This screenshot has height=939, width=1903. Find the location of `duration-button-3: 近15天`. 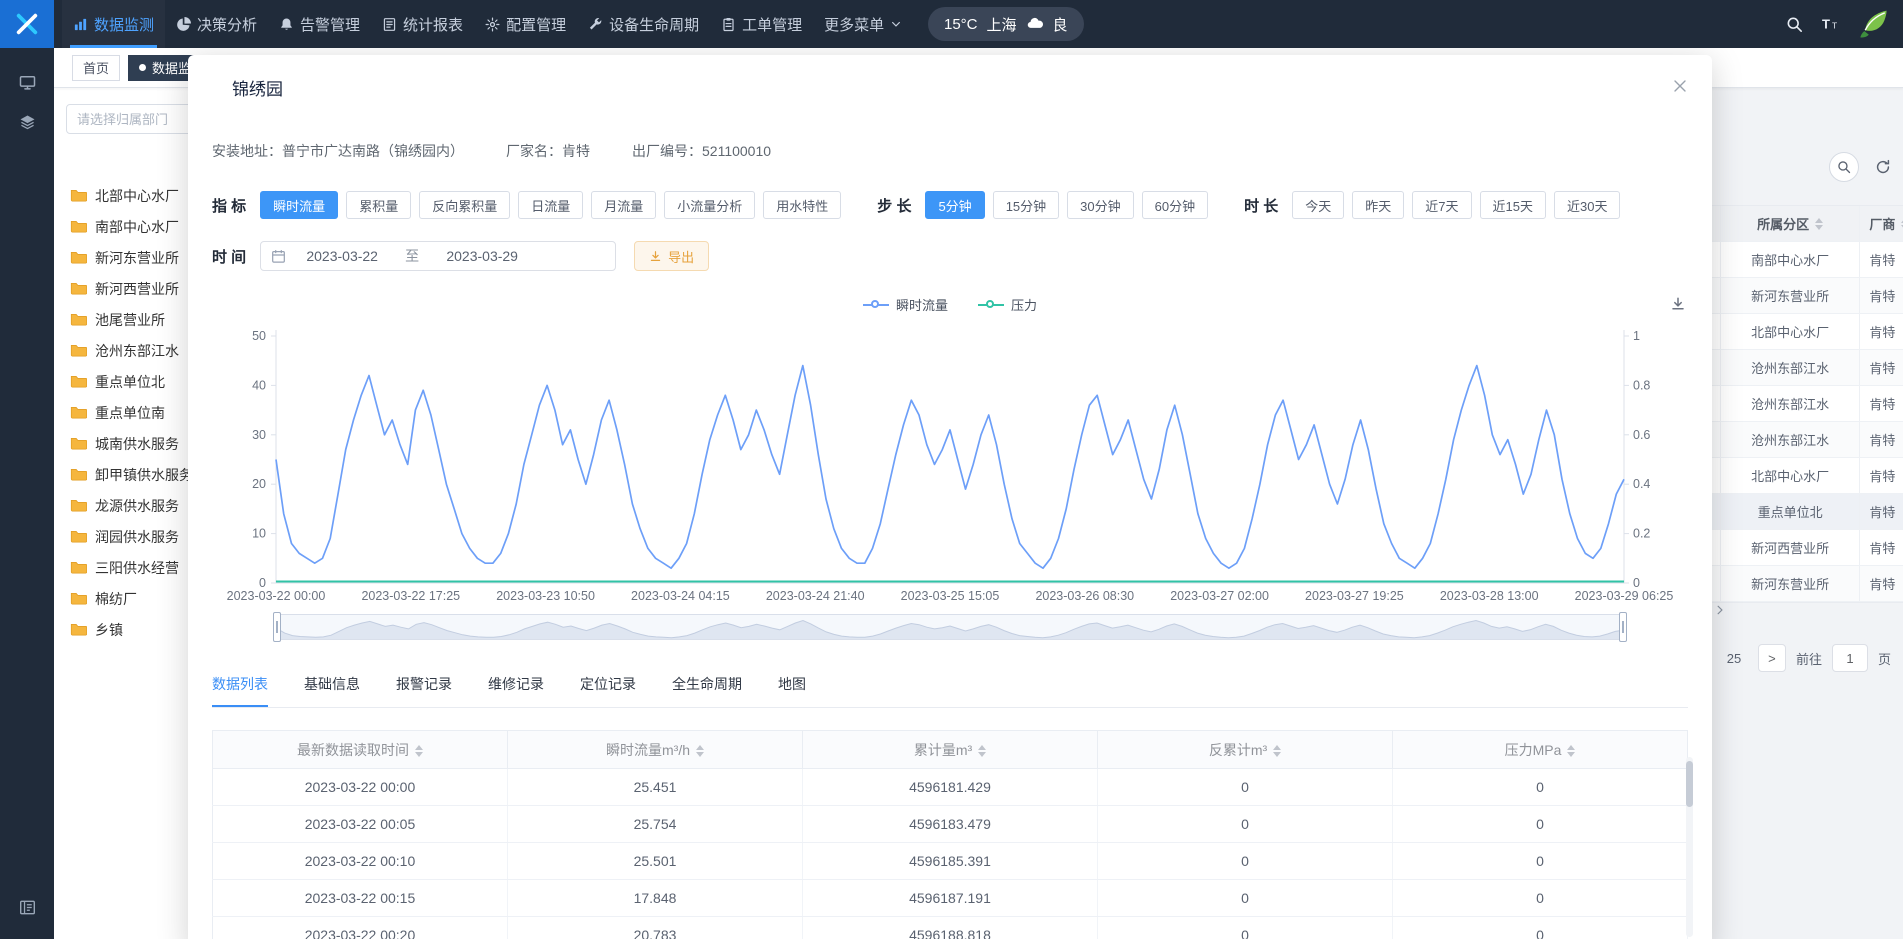

duration-button-3: 近15天 is located at coordinates (1512, 205).